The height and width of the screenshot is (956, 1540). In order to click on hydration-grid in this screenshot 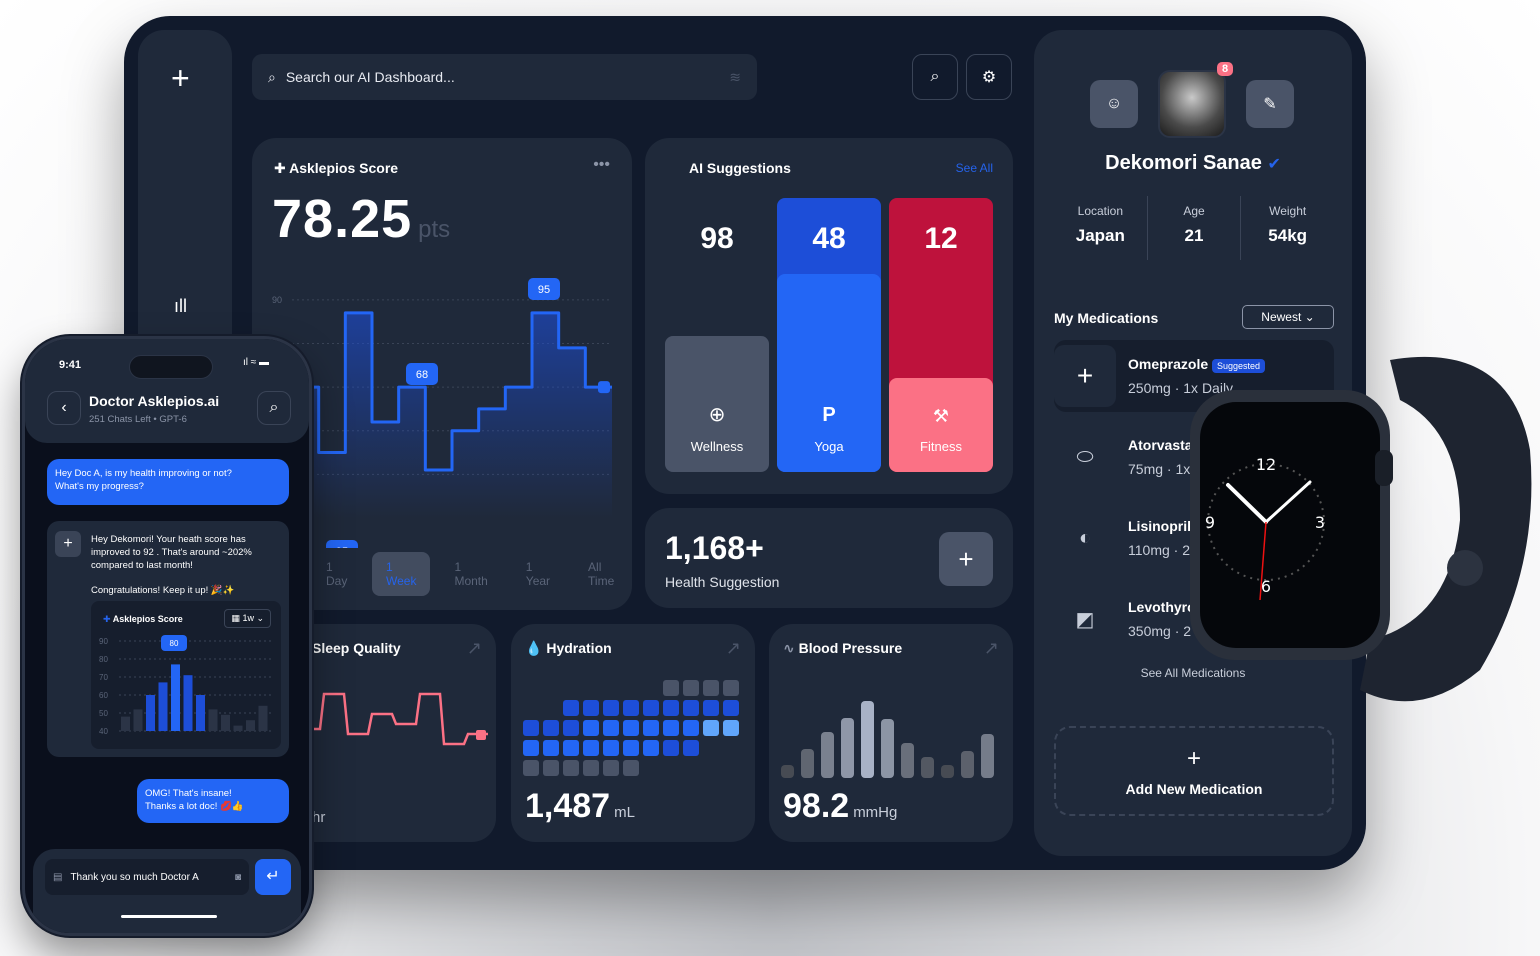, I will do `click(633, 730)`.